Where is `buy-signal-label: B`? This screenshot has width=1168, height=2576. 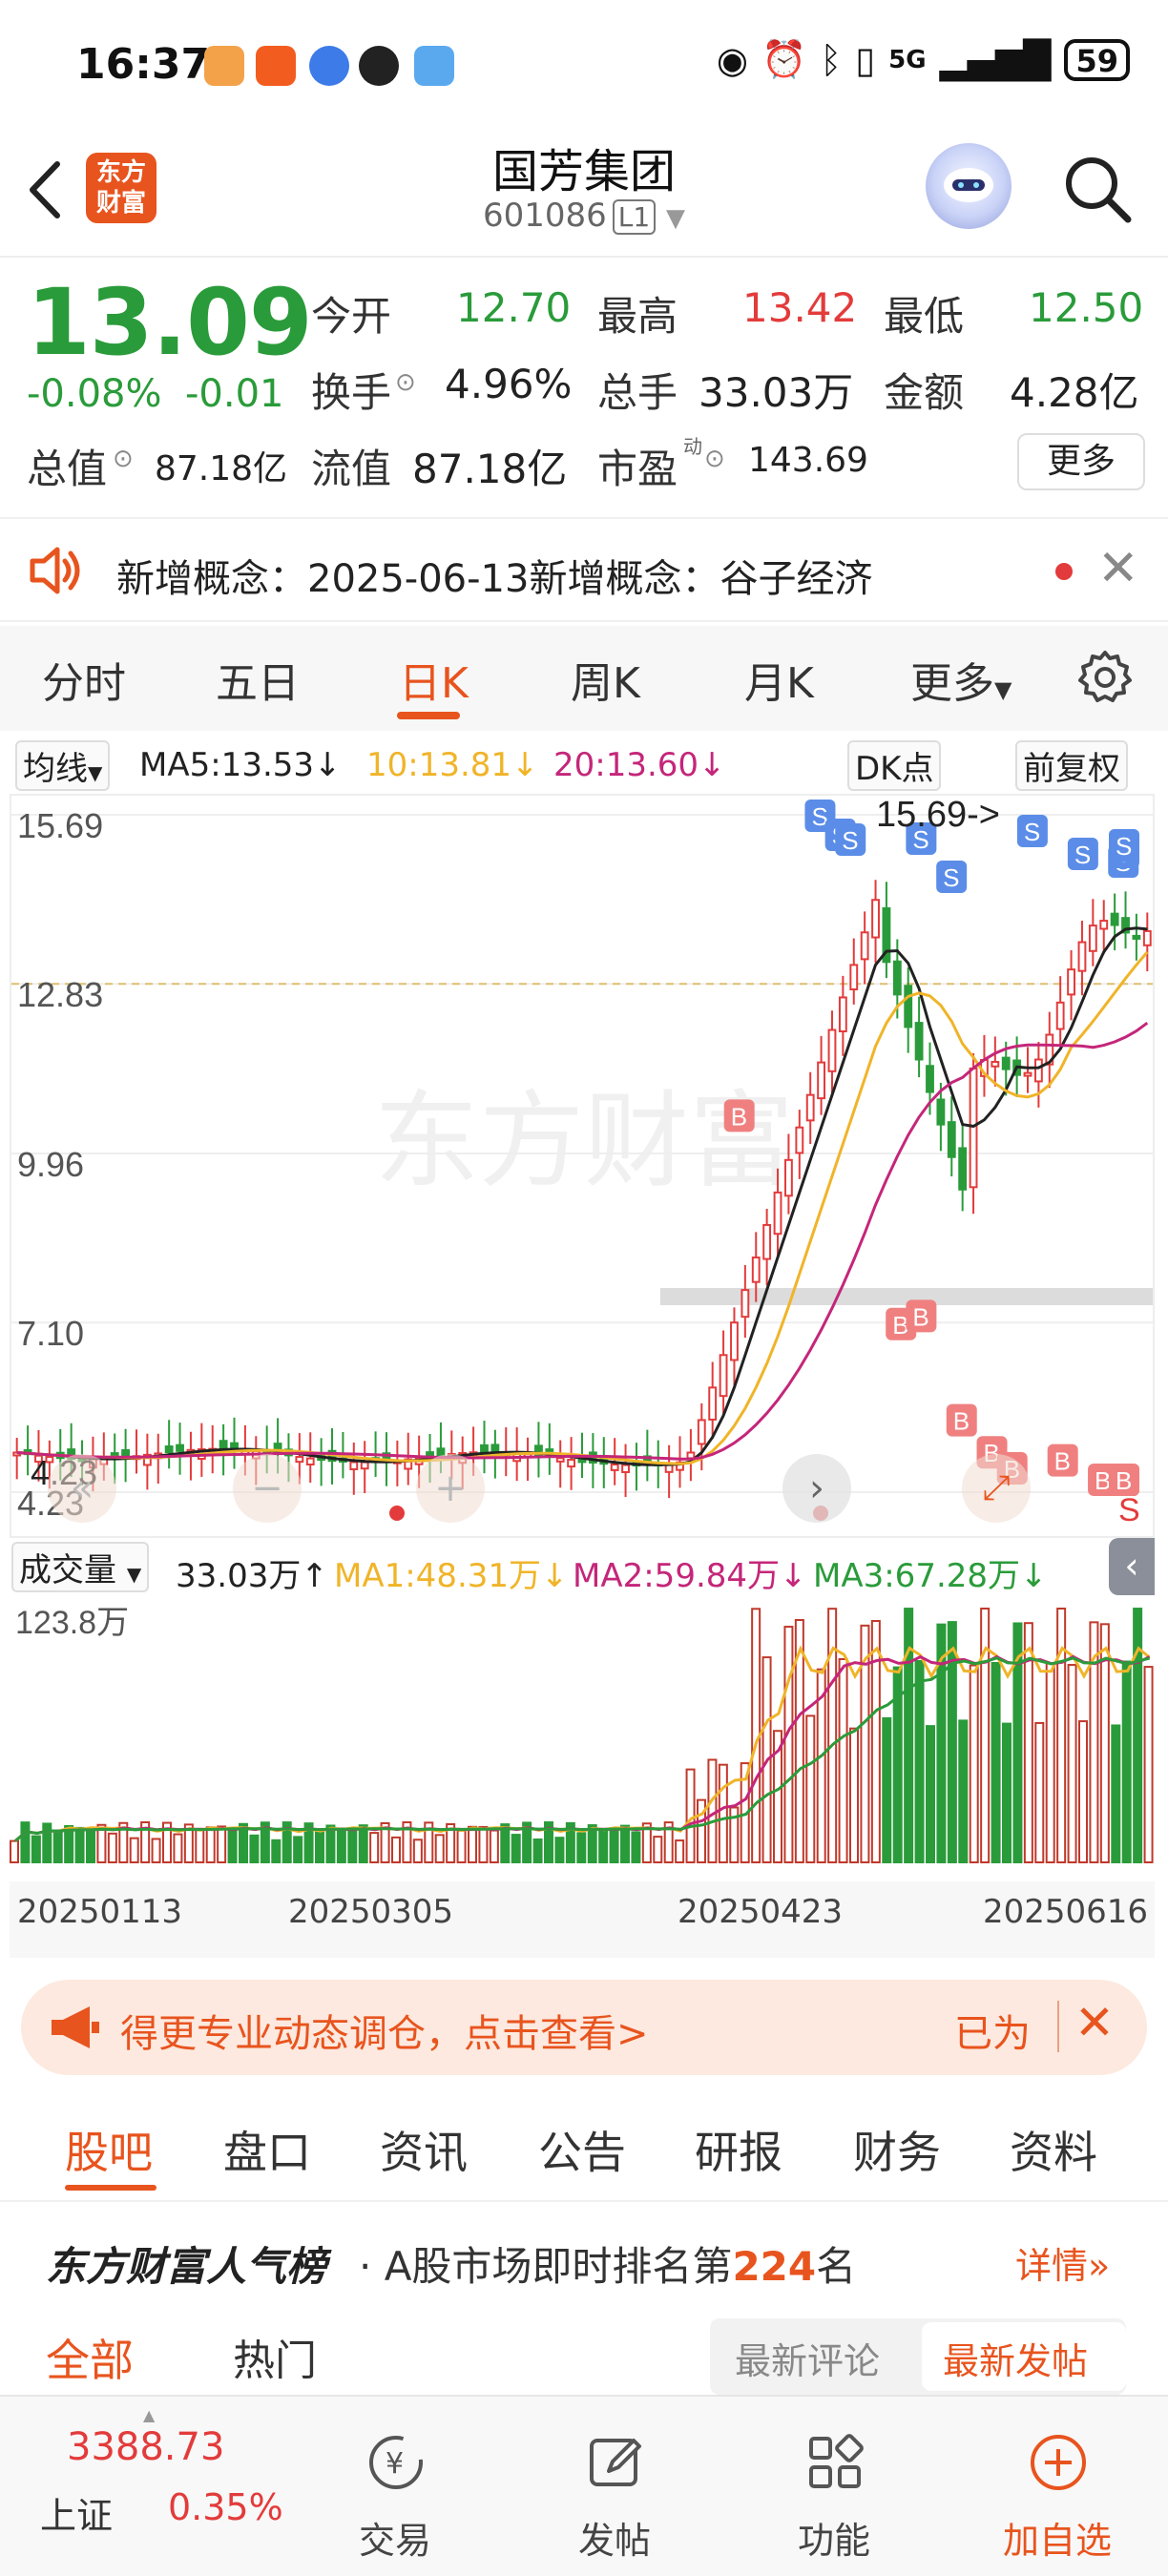
buy-signal-label: B is located at coordinates (961, 1421).